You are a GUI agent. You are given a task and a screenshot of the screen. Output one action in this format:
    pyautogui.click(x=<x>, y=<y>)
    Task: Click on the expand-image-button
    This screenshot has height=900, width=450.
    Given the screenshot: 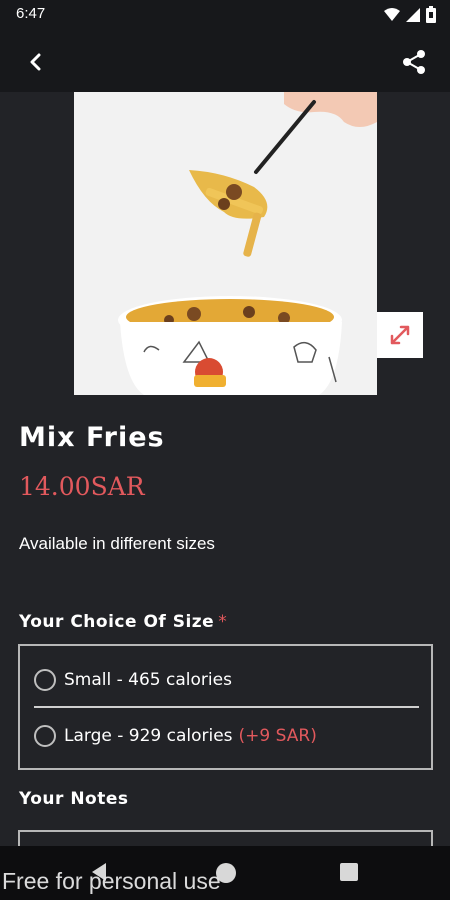 What is the action you would take?
    pyautogui.click(x=400, y=335)
    